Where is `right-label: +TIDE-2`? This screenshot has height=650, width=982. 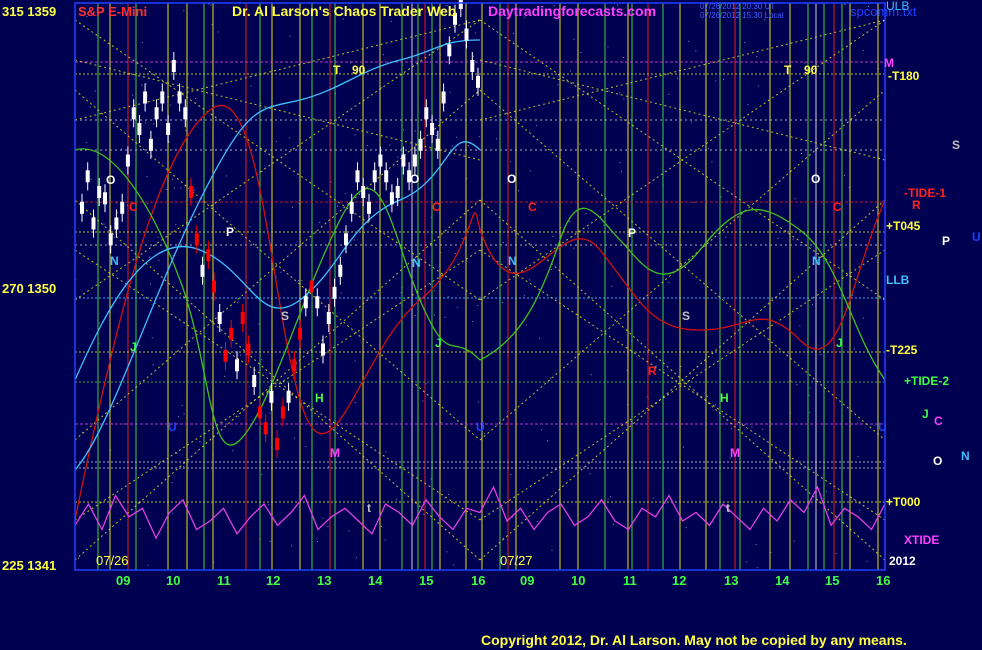
right-label: +TIDE-2 is located at coordinates (926, 381).